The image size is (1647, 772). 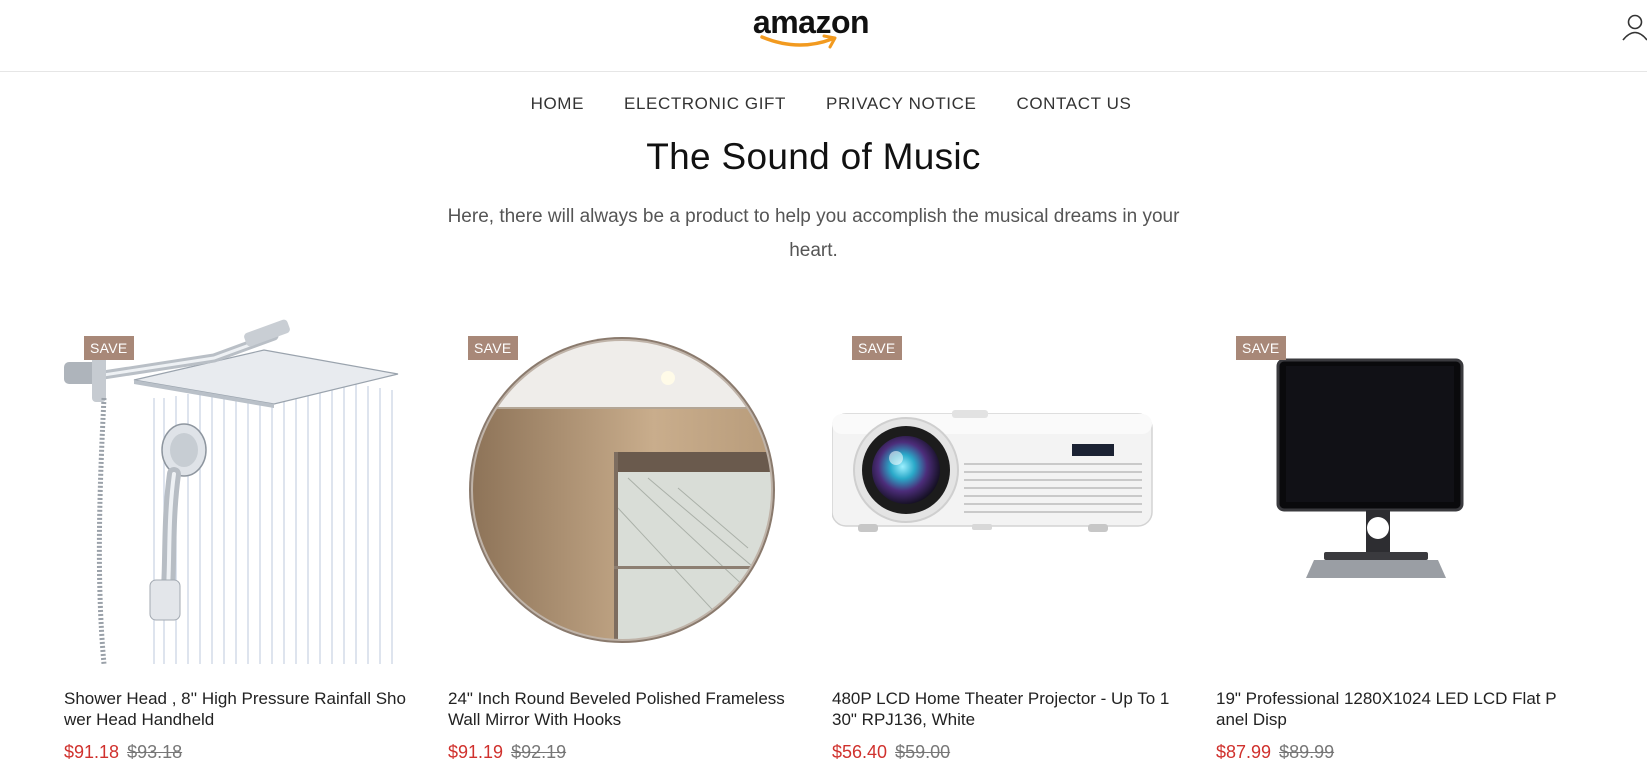 What do you see at coordinates (1307, 752) in the screenshot?
I see `original-price: $89.99` at bounding box center [1307, 752].